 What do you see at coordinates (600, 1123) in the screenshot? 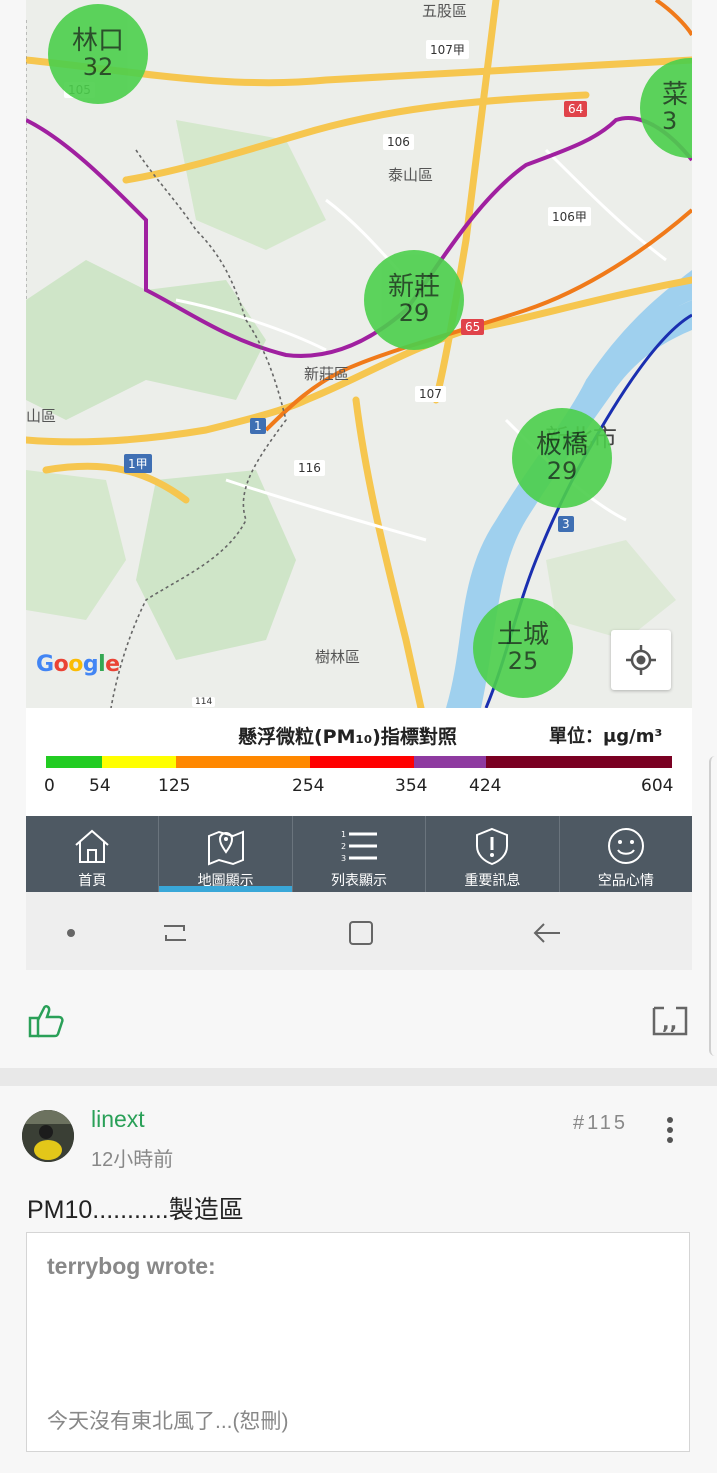
I see `post-number: #115` at bounding box center [600, 1123].